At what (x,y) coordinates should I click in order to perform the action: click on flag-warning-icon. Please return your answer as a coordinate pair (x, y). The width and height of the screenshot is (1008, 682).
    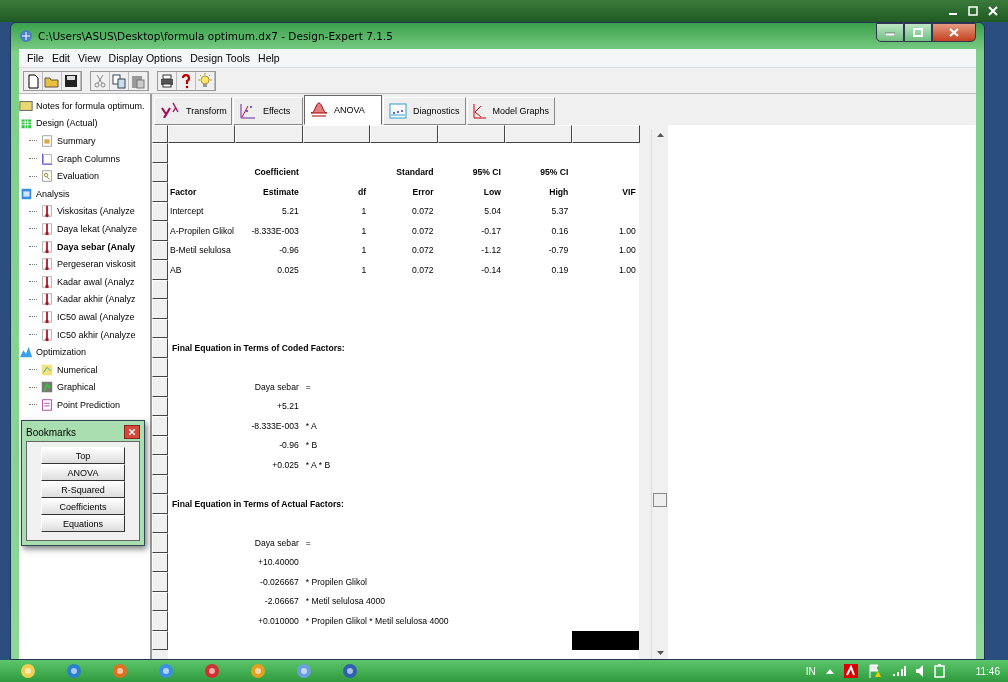
    Looking at the image, I should click on (874, 671).